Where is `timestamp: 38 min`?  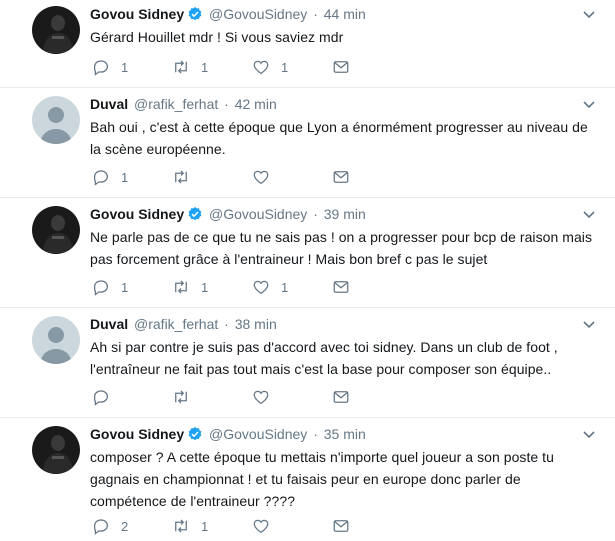 timestamp: 38 min is located at coordinates (256, 324).